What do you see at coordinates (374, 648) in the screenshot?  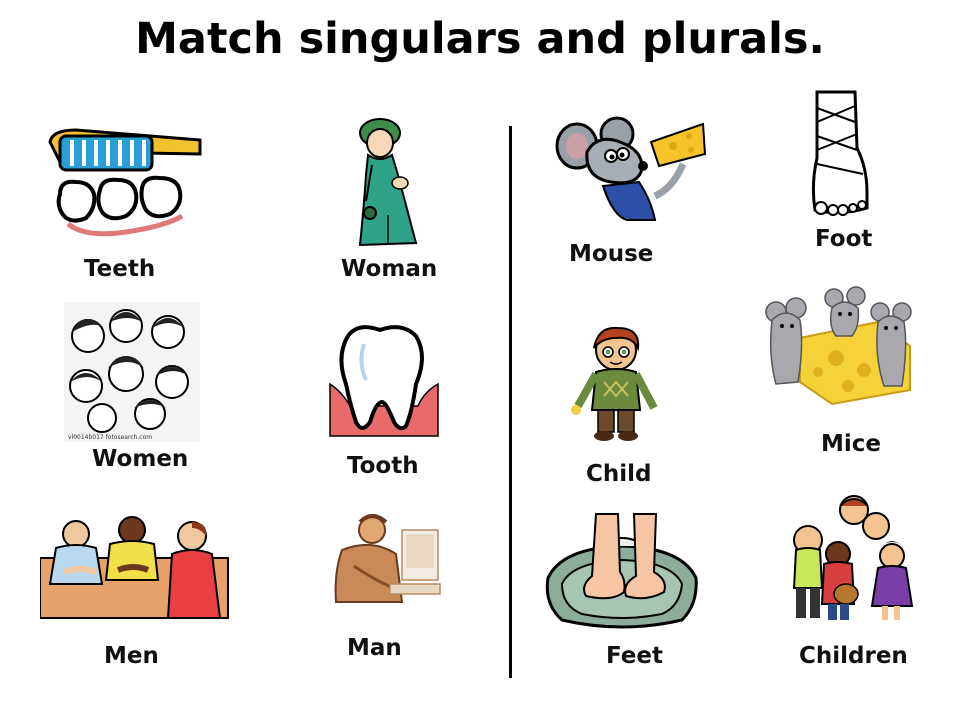 I see `word-man: Man` at bounding box center [374, 648].